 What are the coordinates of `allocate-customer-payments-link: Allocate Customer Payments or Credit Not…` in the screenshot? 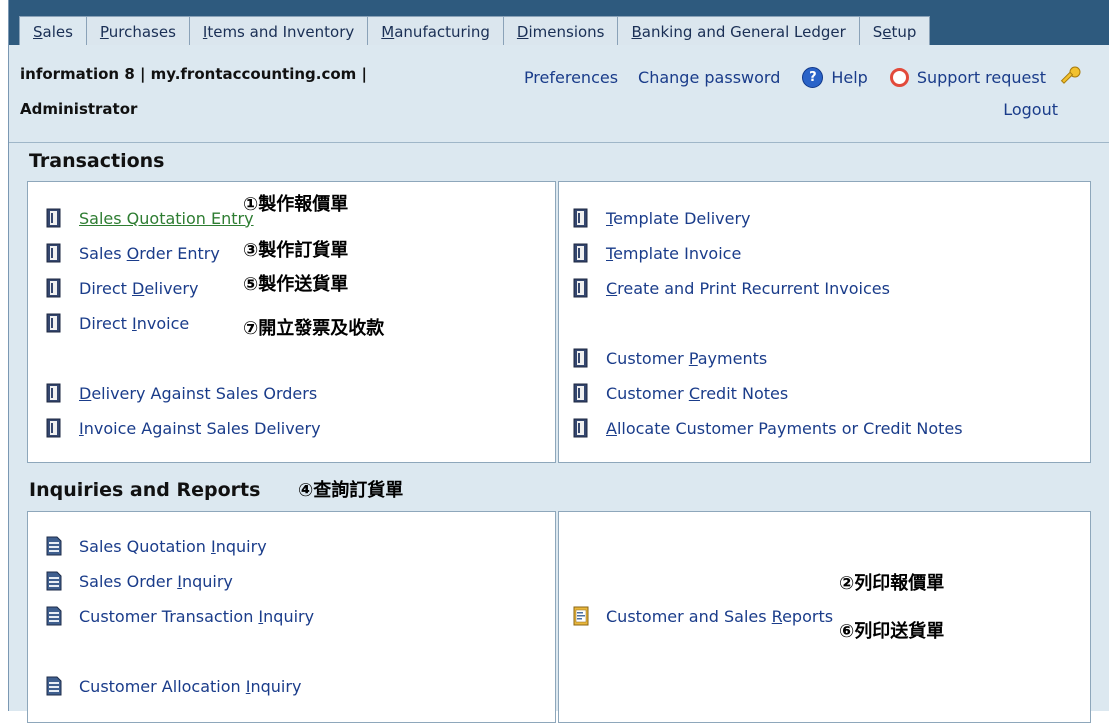 It's located at (784, 428).